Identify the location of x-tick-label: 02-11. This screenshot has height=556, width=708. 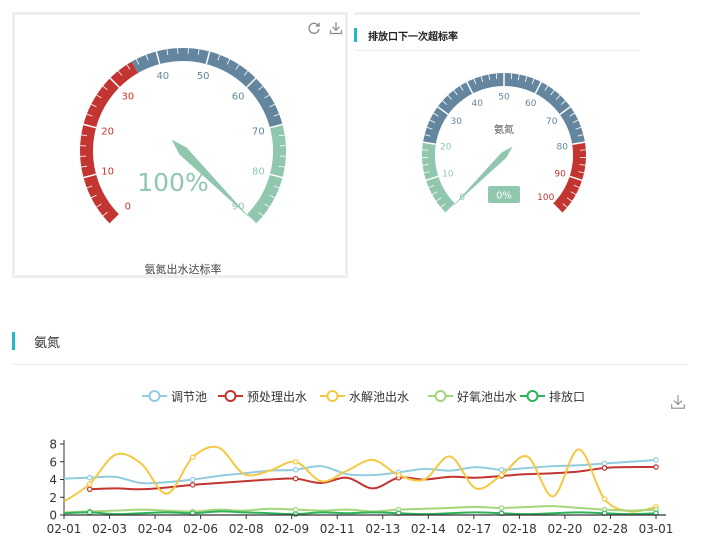
(337, 529).